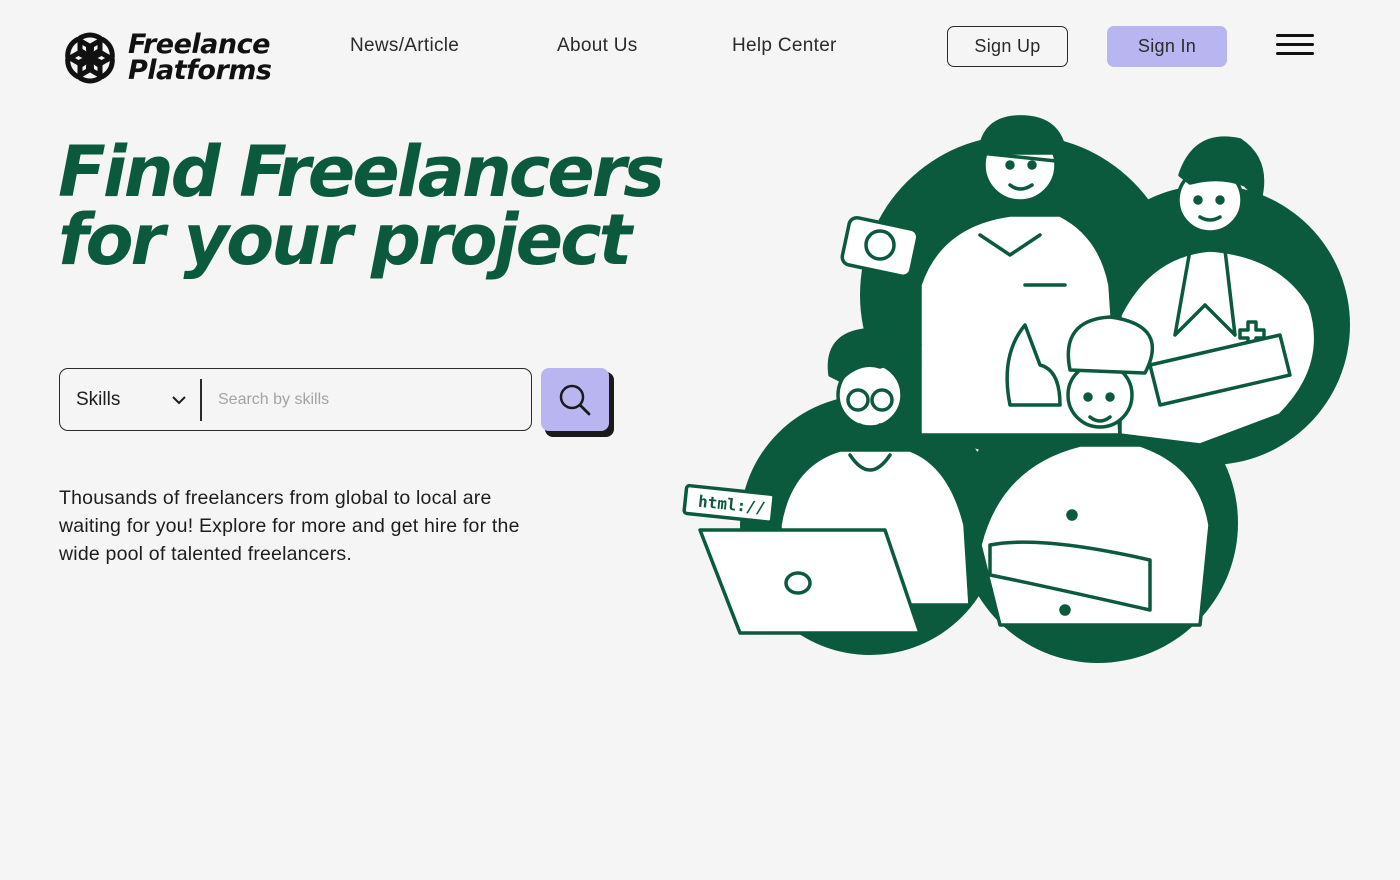 The width and height of the screenshot is (1400, 880). What do you see at coordinates (597, 46) in the screenshot?
I see `nav-link-about: About Us` at bounding box center [597, 46].